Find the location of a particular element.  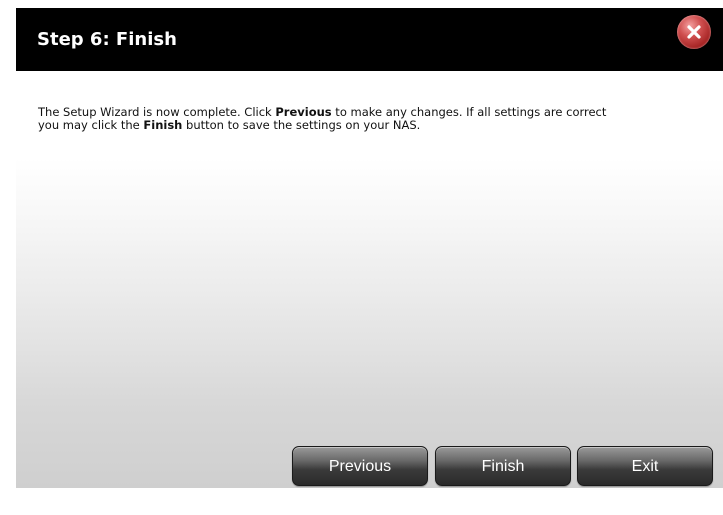

previous-button: Previous is located at coordinates (360, 466).